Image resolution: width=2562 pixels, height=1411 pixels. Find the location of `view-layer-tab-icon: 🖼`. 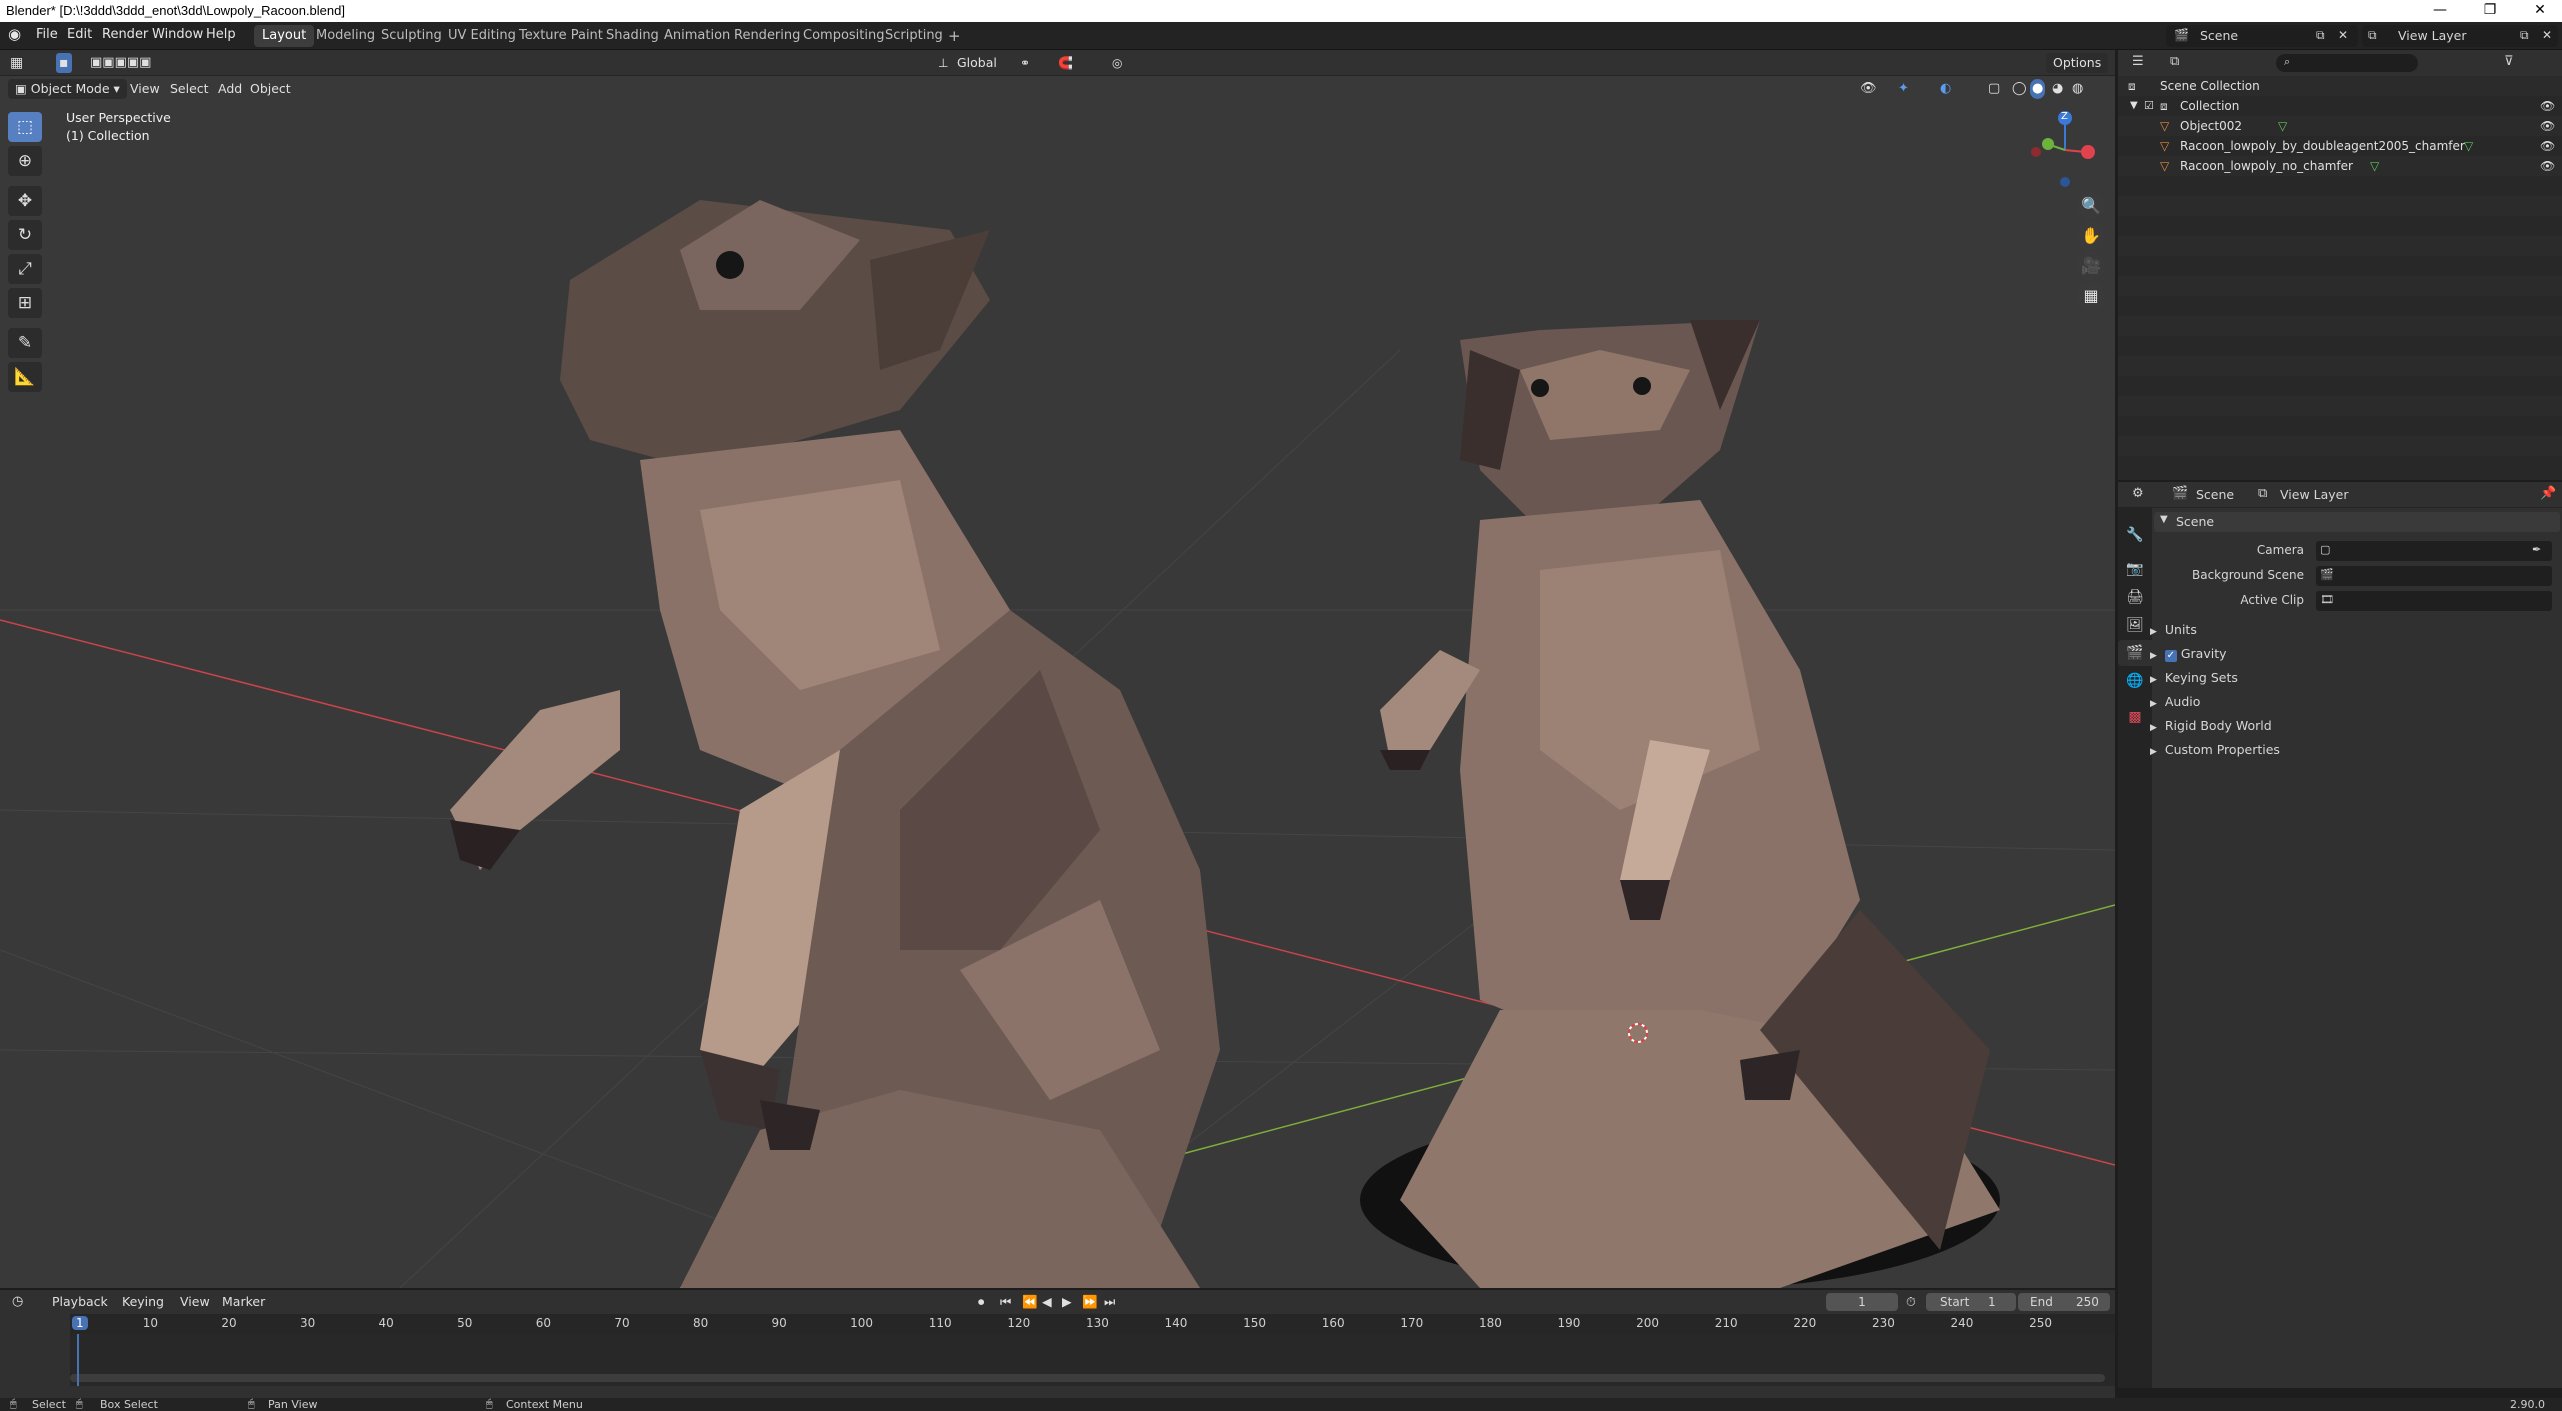

view-layer-tab-icon: 🖼 is located at coordinates (2135, 625).